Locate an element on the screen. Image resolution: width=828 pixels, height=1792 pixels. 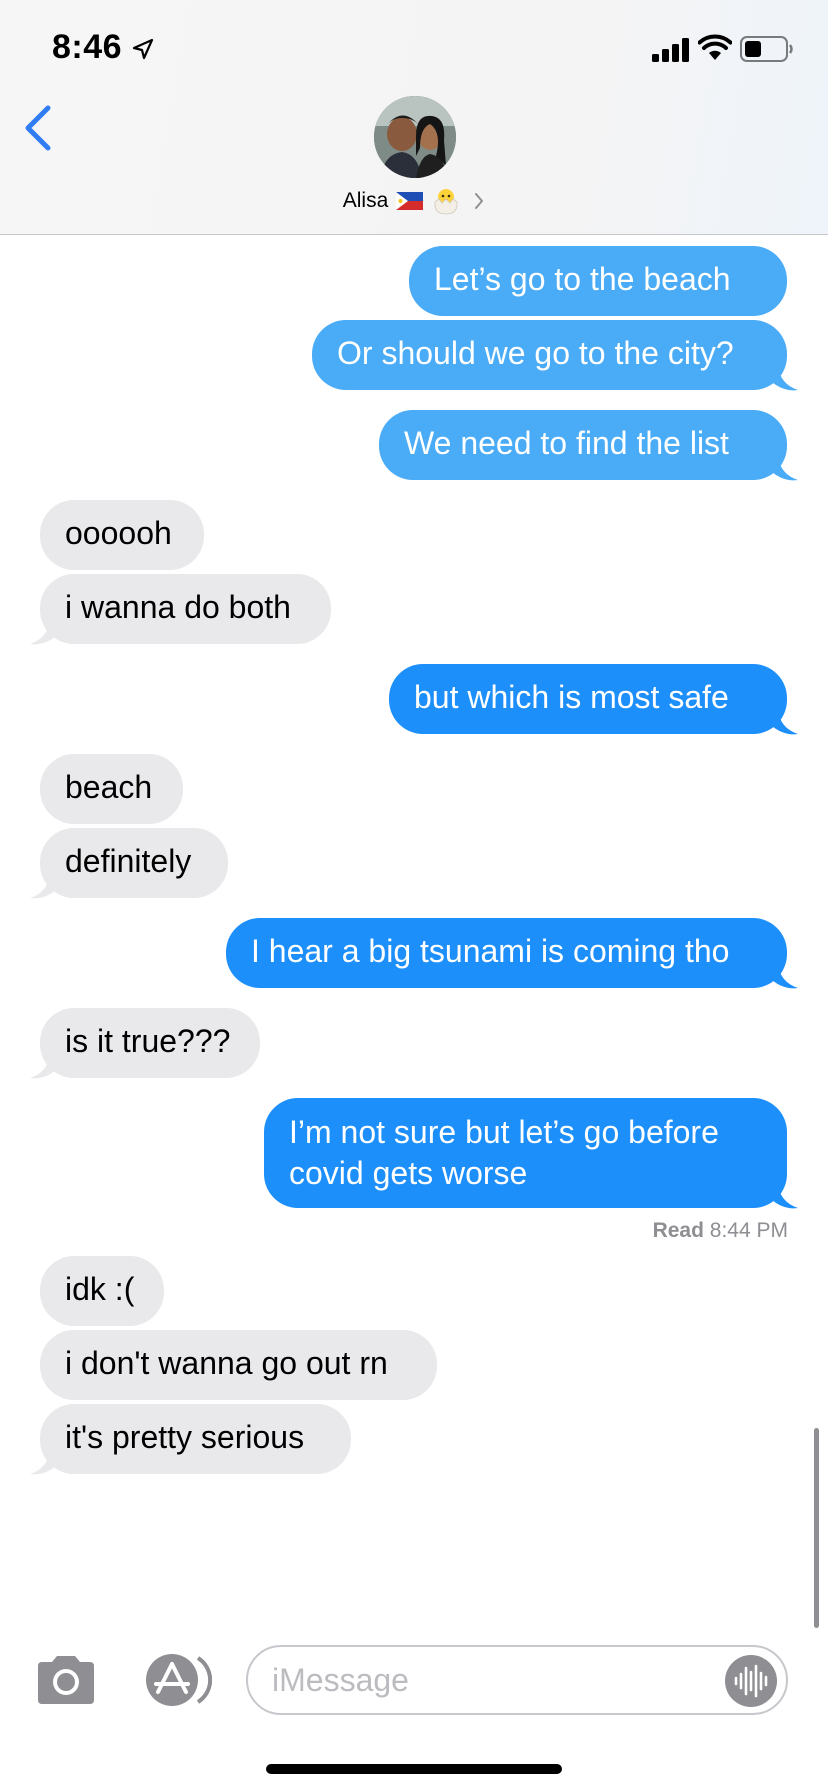
sent-message-bubble: Or should we go to the city? is located at coordinates (549, 355).